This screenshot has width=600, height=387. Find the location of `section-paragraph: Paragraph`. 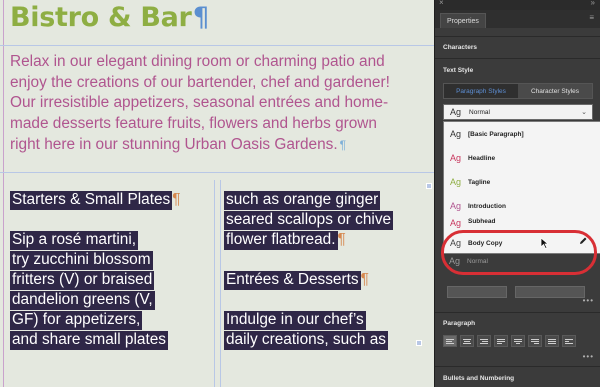

section-paragraph: Paragraph is located at coordinates (459, 323).